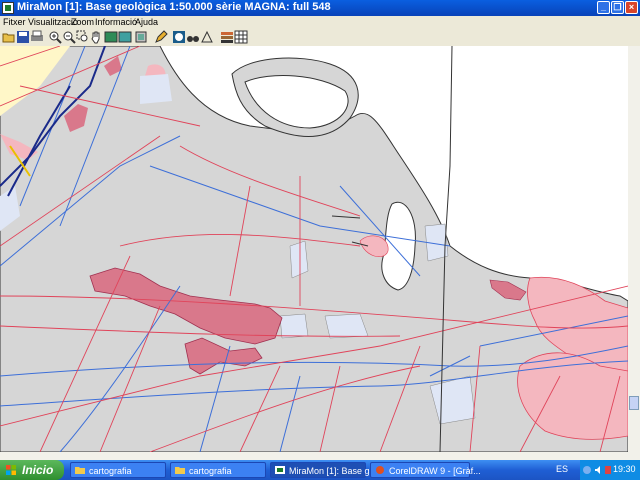 This screenshot has height=480, width=640. Describe the element at coordinates (69, 37) in the screenshot. I see `zoom-out-icon` at that location.